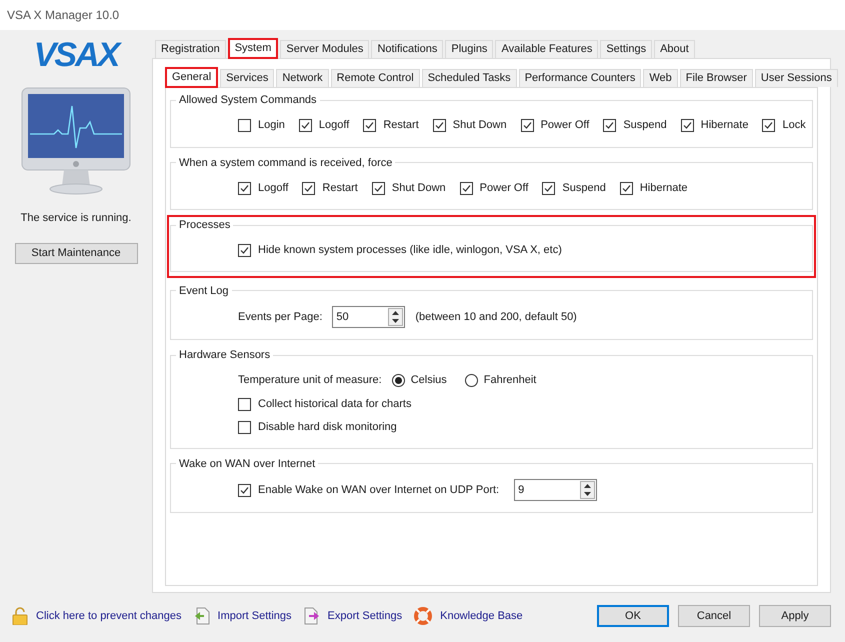 Image resolution: width=845 pixels, height=642 pixels. I want to click on tab: Remote Control, so click(375, 78).